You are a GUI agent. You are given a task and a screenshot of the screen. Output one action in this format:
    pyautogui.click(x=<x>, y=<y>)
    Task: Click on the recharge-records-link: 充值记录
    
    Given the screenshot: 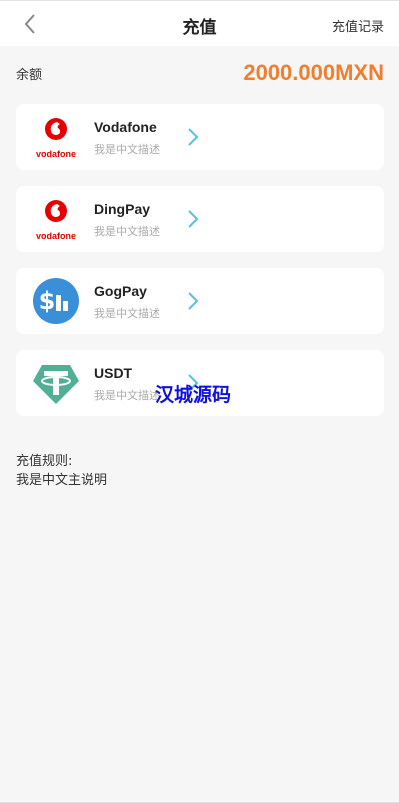 What is the action you would take?
    pyautogui.click(x=358, y=25)
    